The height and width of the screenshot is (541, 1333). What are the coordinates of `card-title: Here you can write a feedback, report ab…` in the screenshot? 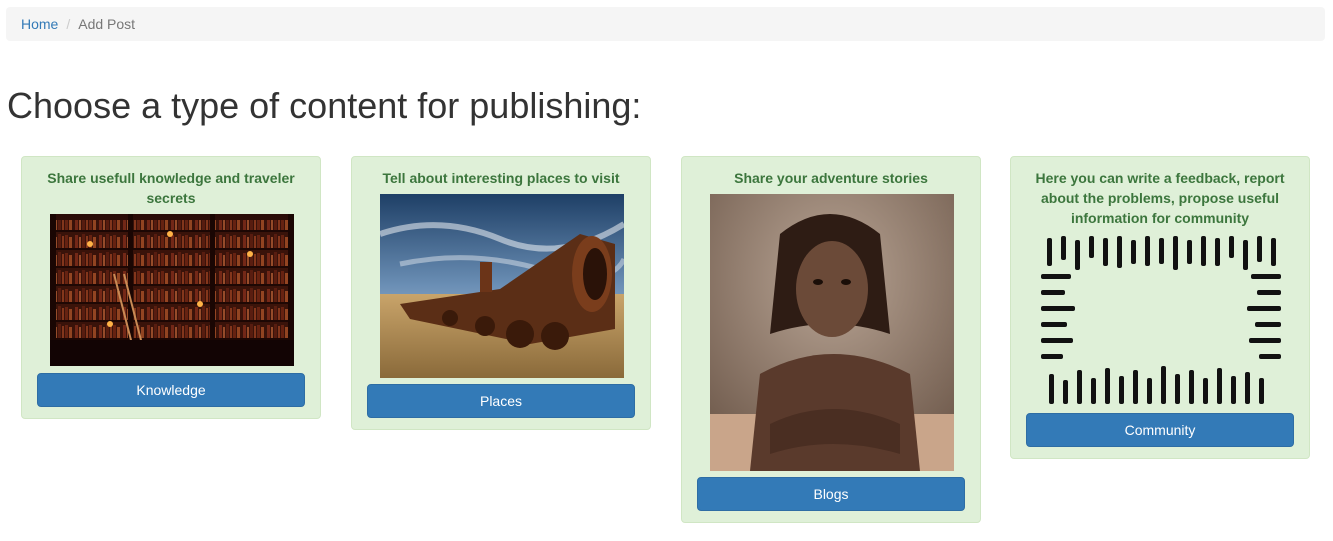 It's located at (1160, 198).